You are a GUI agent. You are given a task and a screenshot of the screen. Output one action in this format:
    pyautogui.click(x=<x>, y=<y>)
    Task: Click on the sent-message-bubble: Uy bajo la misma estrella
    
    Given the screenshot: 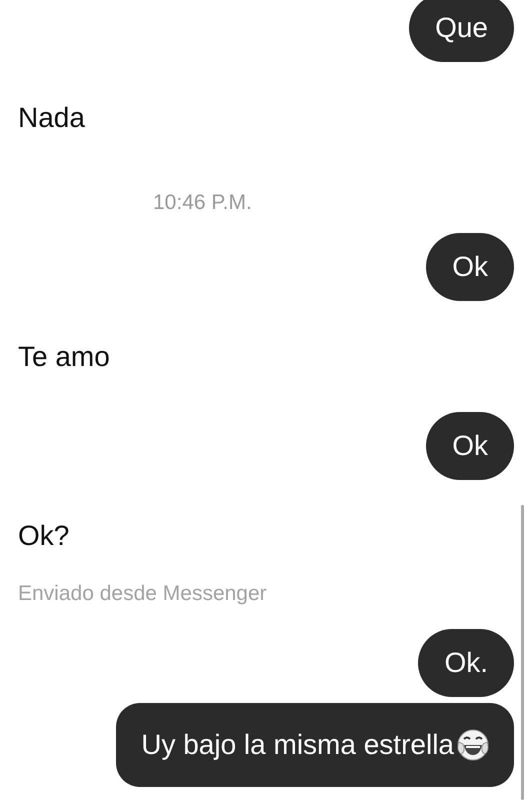 What is the action you would take?
    pyautogui.click(x=315, y=745)
    